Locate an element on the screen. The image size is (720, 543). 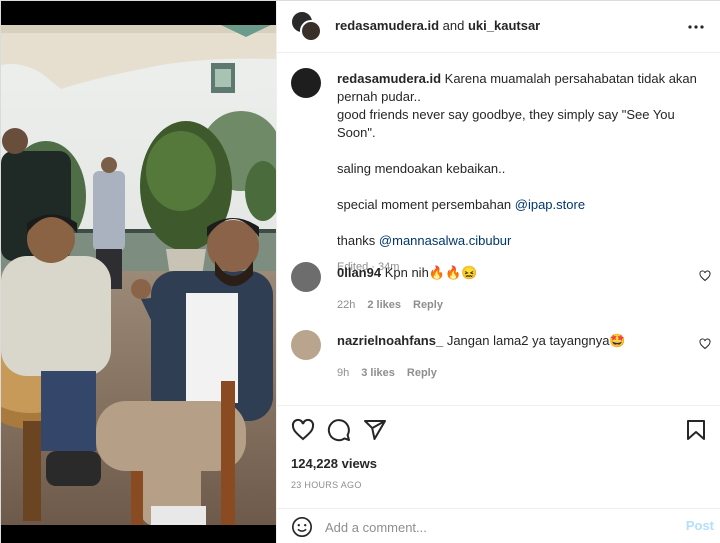
comment-bubble-icon is located at coordinates (339, 430).